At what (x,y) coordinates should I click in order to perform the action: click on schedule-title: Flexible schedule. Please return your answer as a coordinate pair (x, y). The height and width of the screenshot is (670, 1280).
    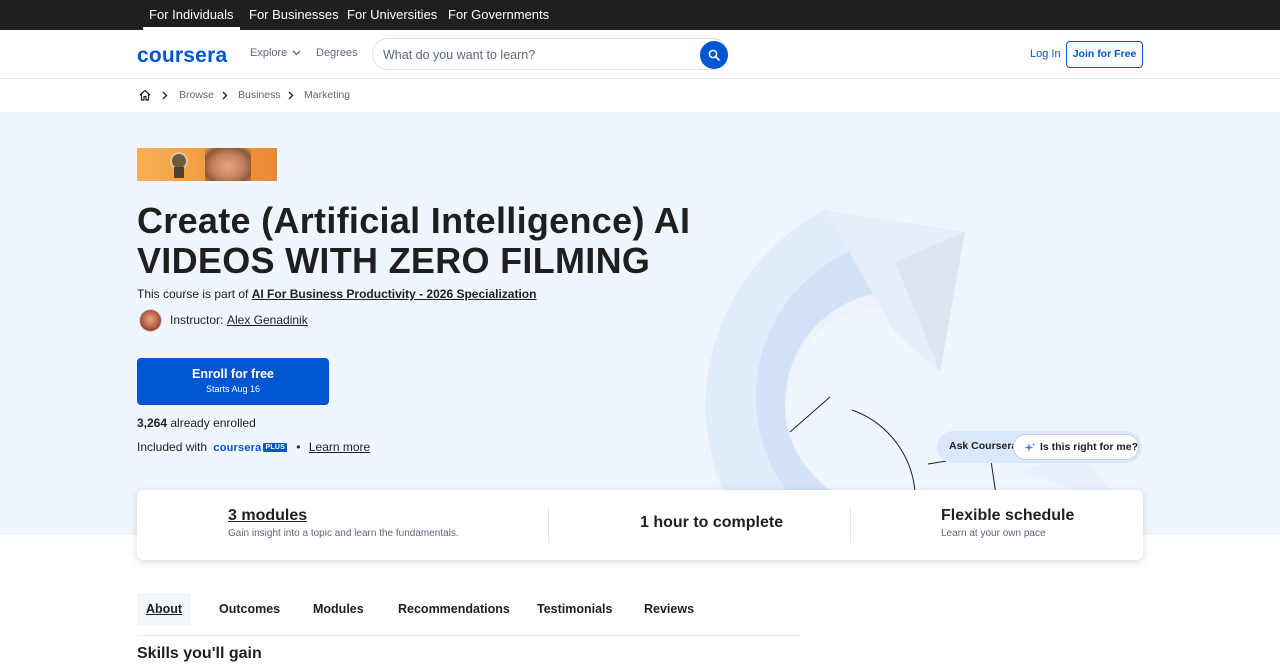
    Looking at the image, I should click on (1008, 515).